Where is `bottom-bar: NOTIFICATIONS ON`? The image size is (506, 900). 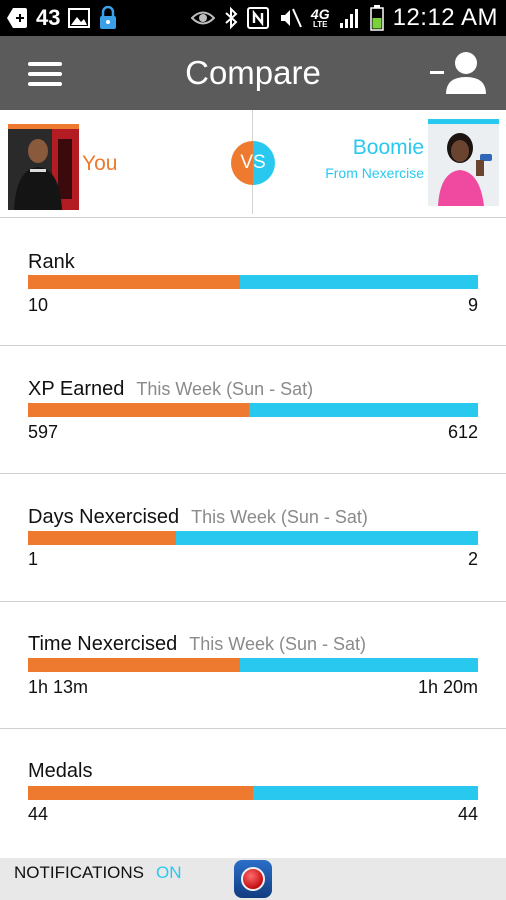
bottom-bar: NOTIFICATIONS ON is located at coordinates (253, 879).